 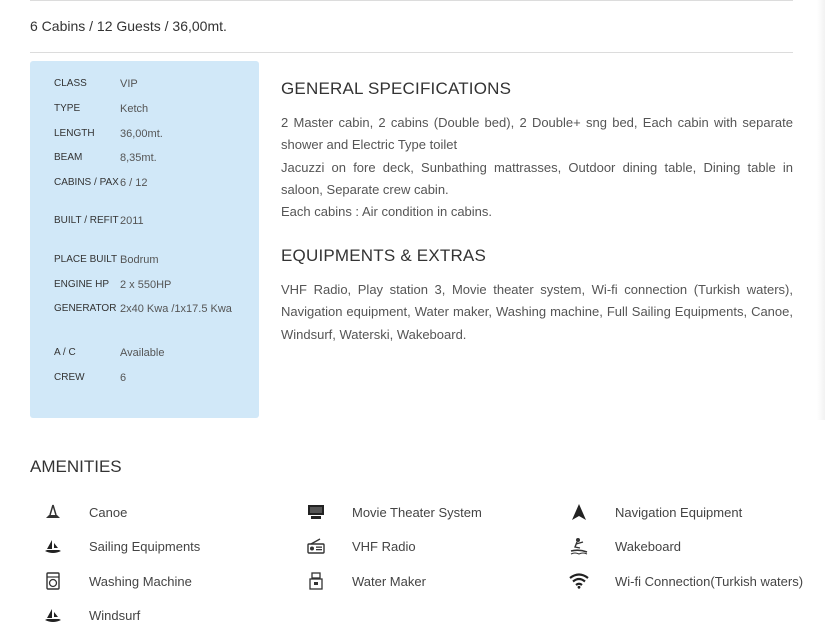 I want to click on equipments-extras-title: EQUIPMENTS & EXTRAS, so click(x=384, y=255).